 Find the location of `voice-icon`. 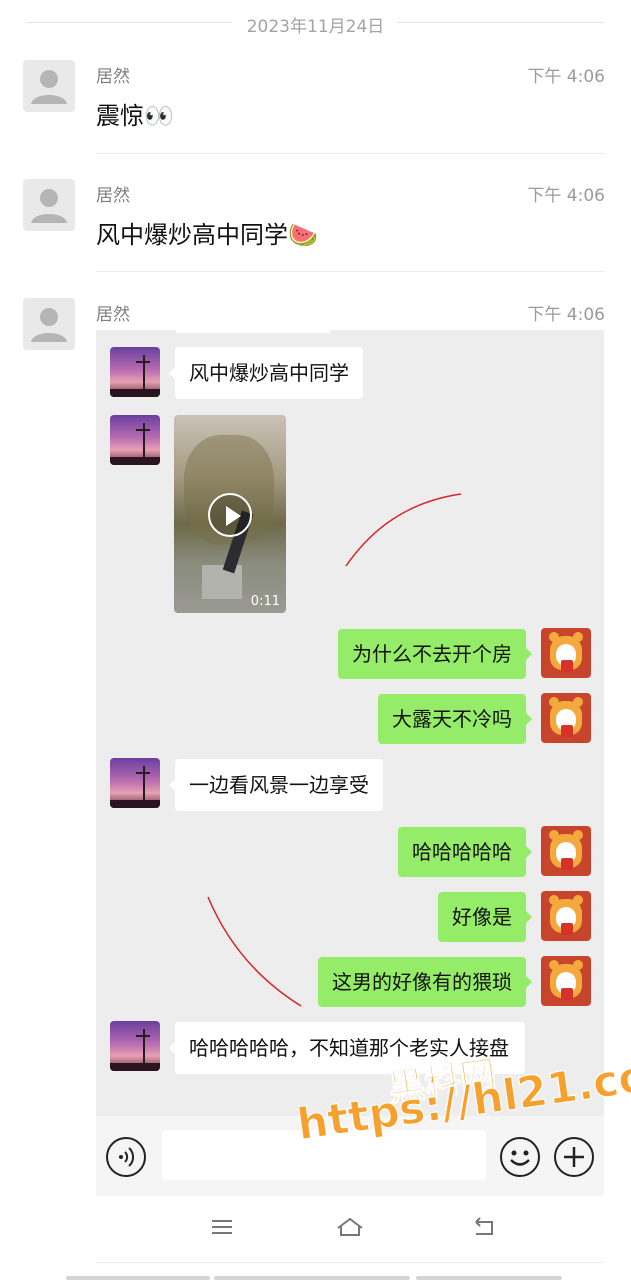

voice-icon is located at coordinates (126, 1157).